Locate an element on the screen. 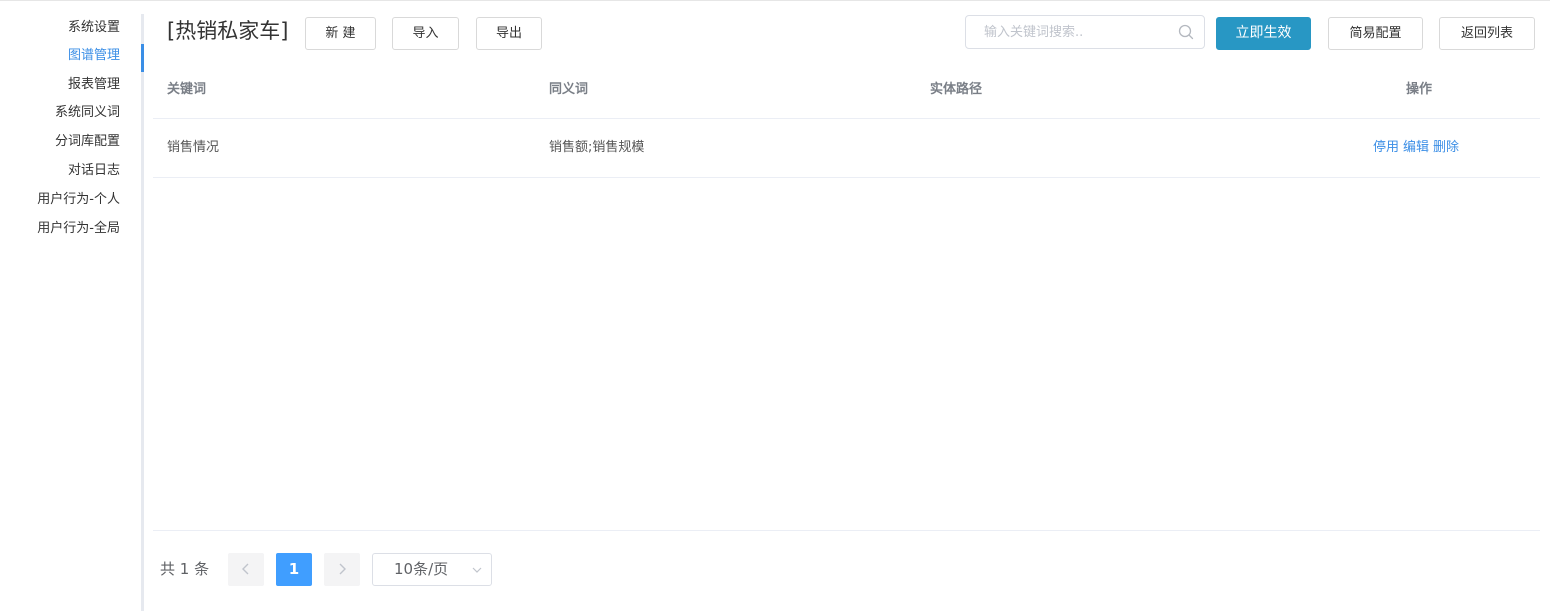  page-size-select: 10条/页 is located at coordinates (432, 569).